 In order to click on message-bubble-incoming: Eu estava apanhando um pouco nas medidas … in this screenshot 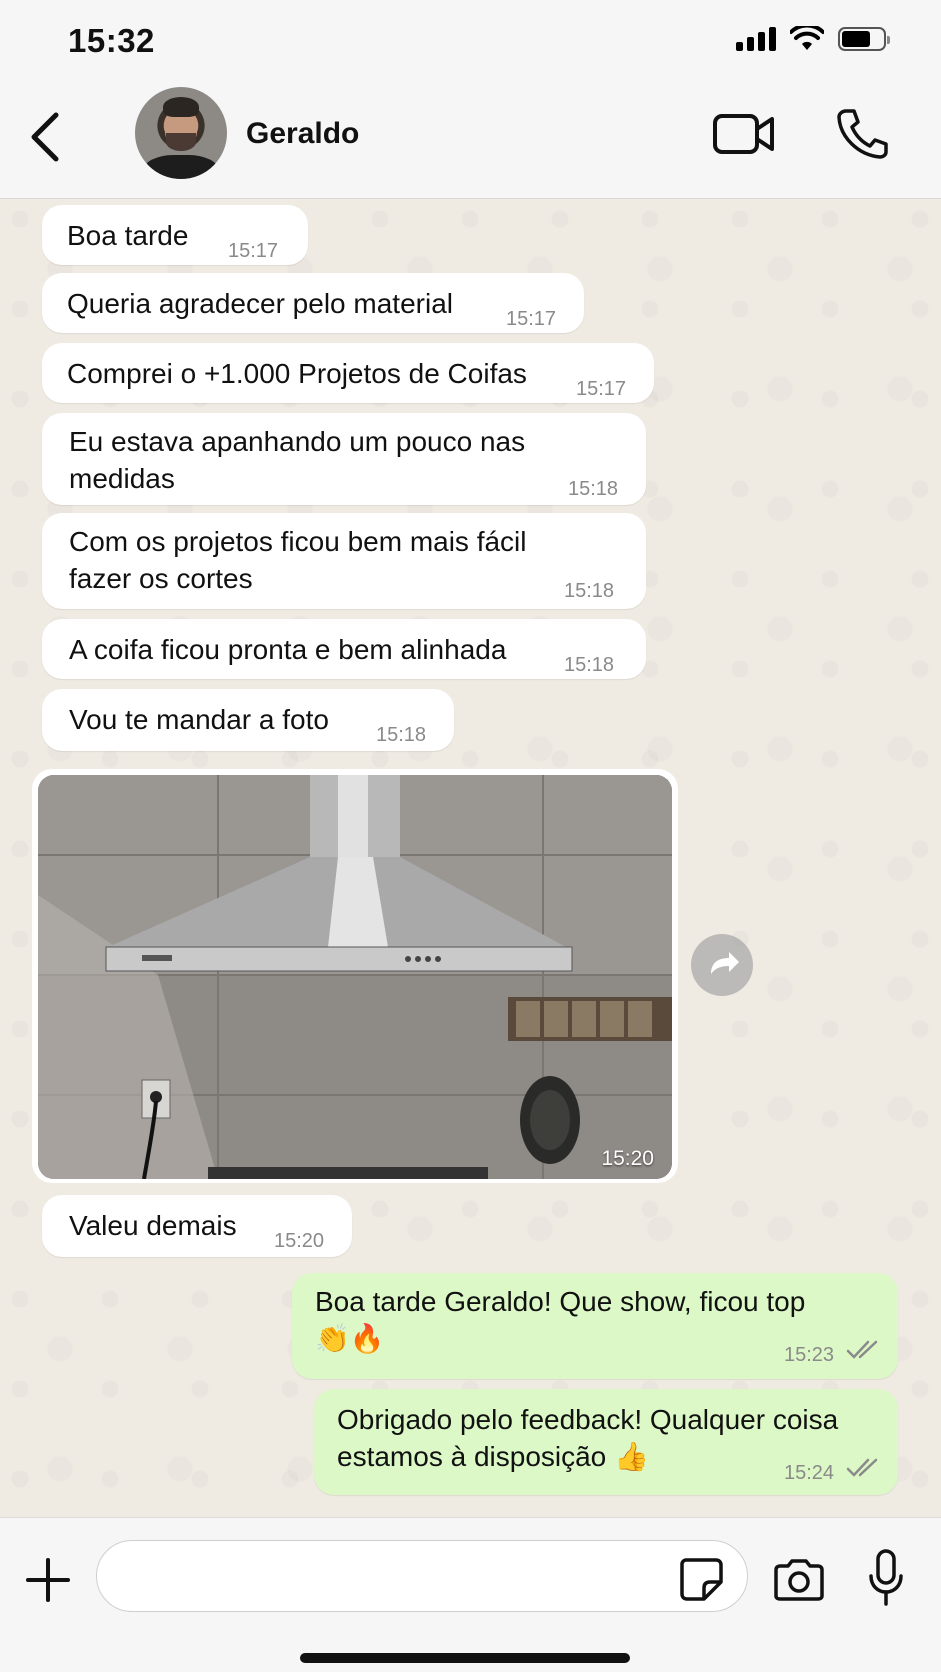, I will do `click(344, 459)`.